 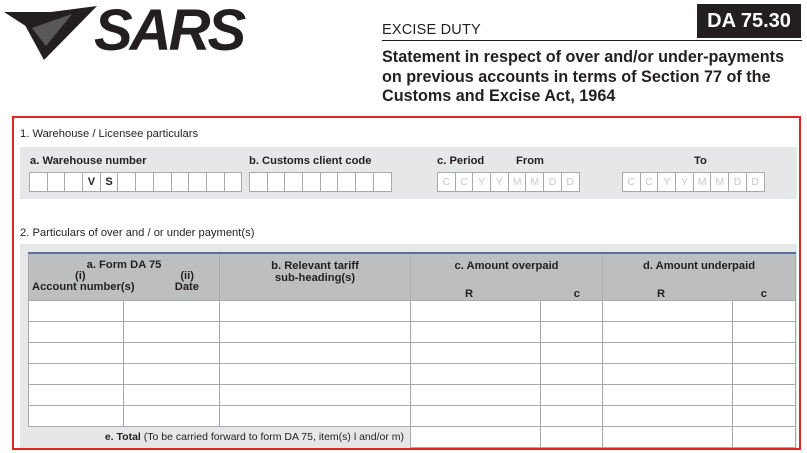 I want to click on period-from-field: CCYYMMDD, so click(x=508, y=182).